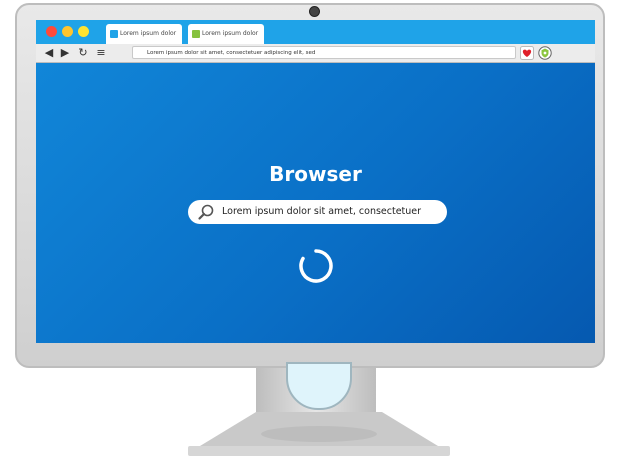 Image resolution: width=620 pixels, height=469 pixels. What do you see at coordinates (322, 211) in the screenshot?
I see `search-value: Lorem ipsum dolor sit amet, consectetuer` at bounding box center [322, 211].